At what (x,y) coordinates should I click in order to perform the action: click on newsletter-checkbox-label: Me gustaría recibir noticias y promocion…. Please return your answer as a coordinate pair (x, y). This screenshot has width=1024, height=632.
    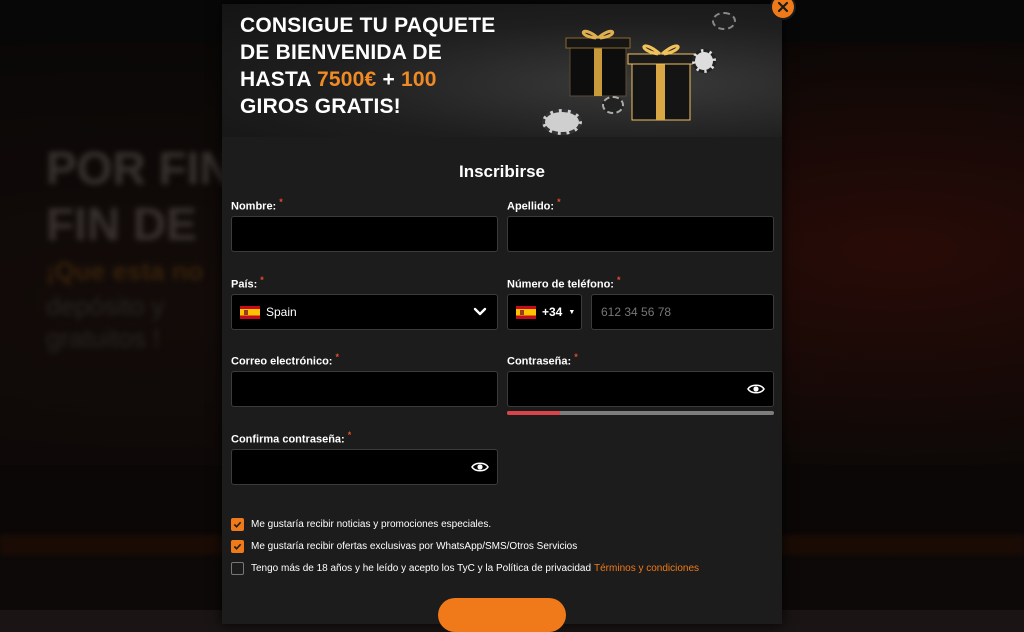
    Looking at the image, I should click on (371, 524).